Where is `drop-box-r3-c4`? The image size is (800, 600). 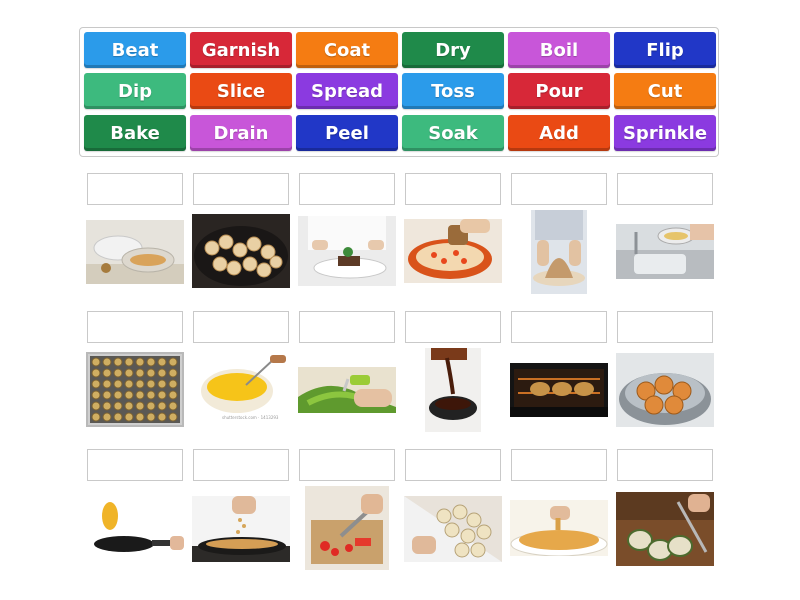 drop-box-r3-c4 is located at coordinates (453, 465).